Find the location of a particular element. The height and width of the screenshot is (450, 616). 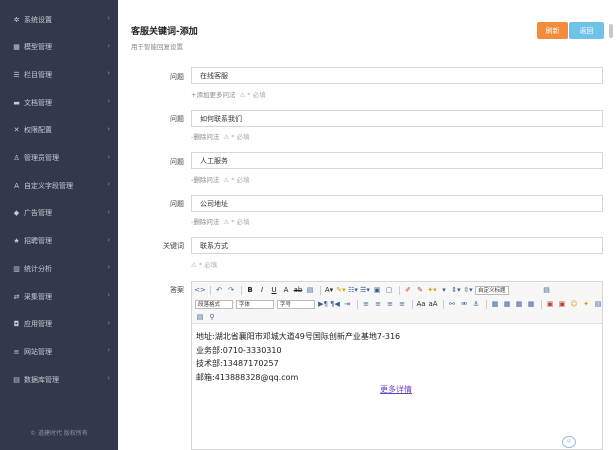

scrollbar-thumb is located at coordinates (611, 31).